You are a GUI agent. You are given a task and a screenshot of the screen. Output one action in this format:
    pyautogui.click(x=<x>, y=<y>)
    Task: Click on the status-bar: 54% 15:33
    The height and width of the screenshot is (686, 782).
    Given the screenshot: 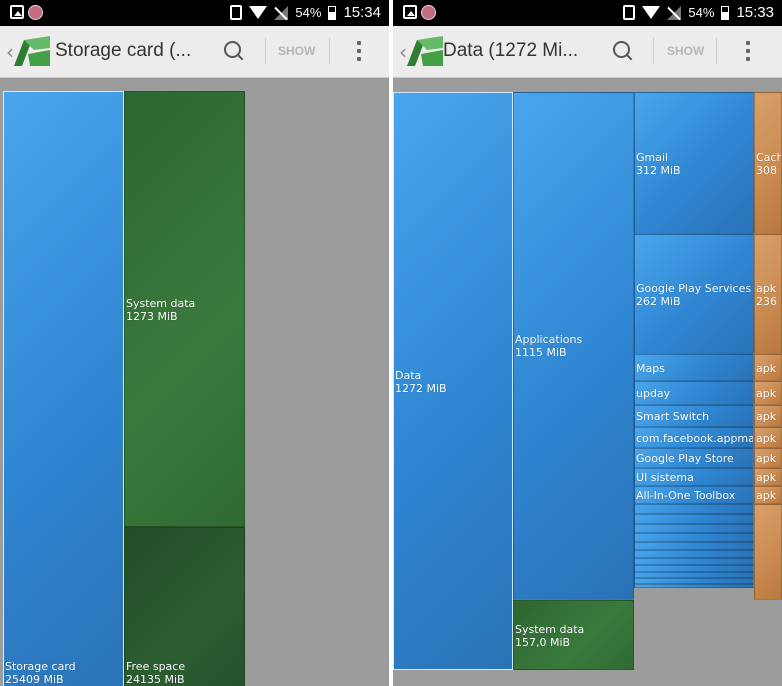 What is the action you would take?
    pyautogui.click(x=587, y=13)
    